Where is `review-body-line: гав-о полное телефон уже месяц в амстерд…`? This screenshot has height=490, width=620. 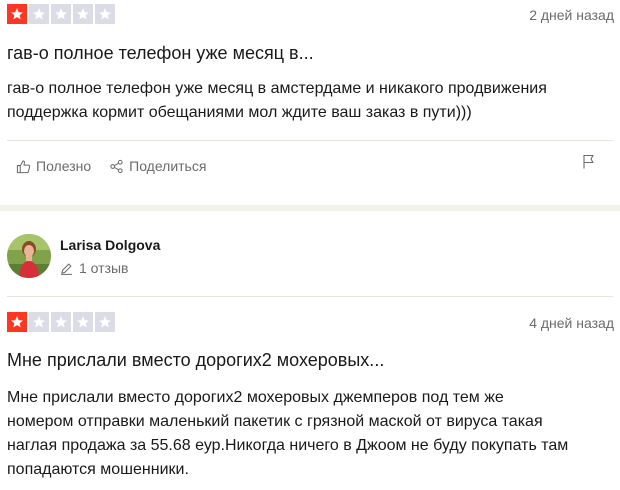 review-body-line: гав-о полное телефон уже месяц в амстерд… is located at coordinates (277, 88).